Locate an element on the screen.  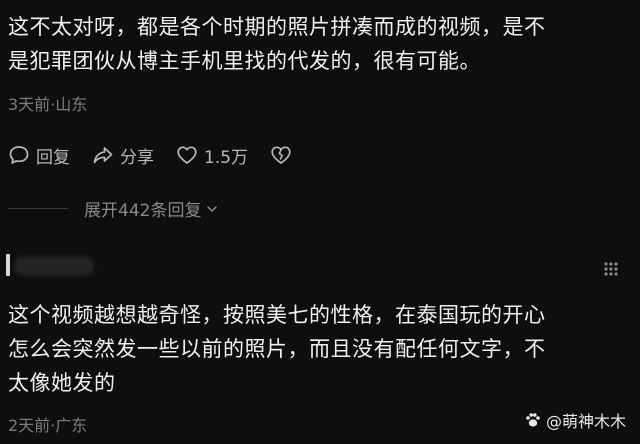
heart-icon is located at coordinates (187, 155).